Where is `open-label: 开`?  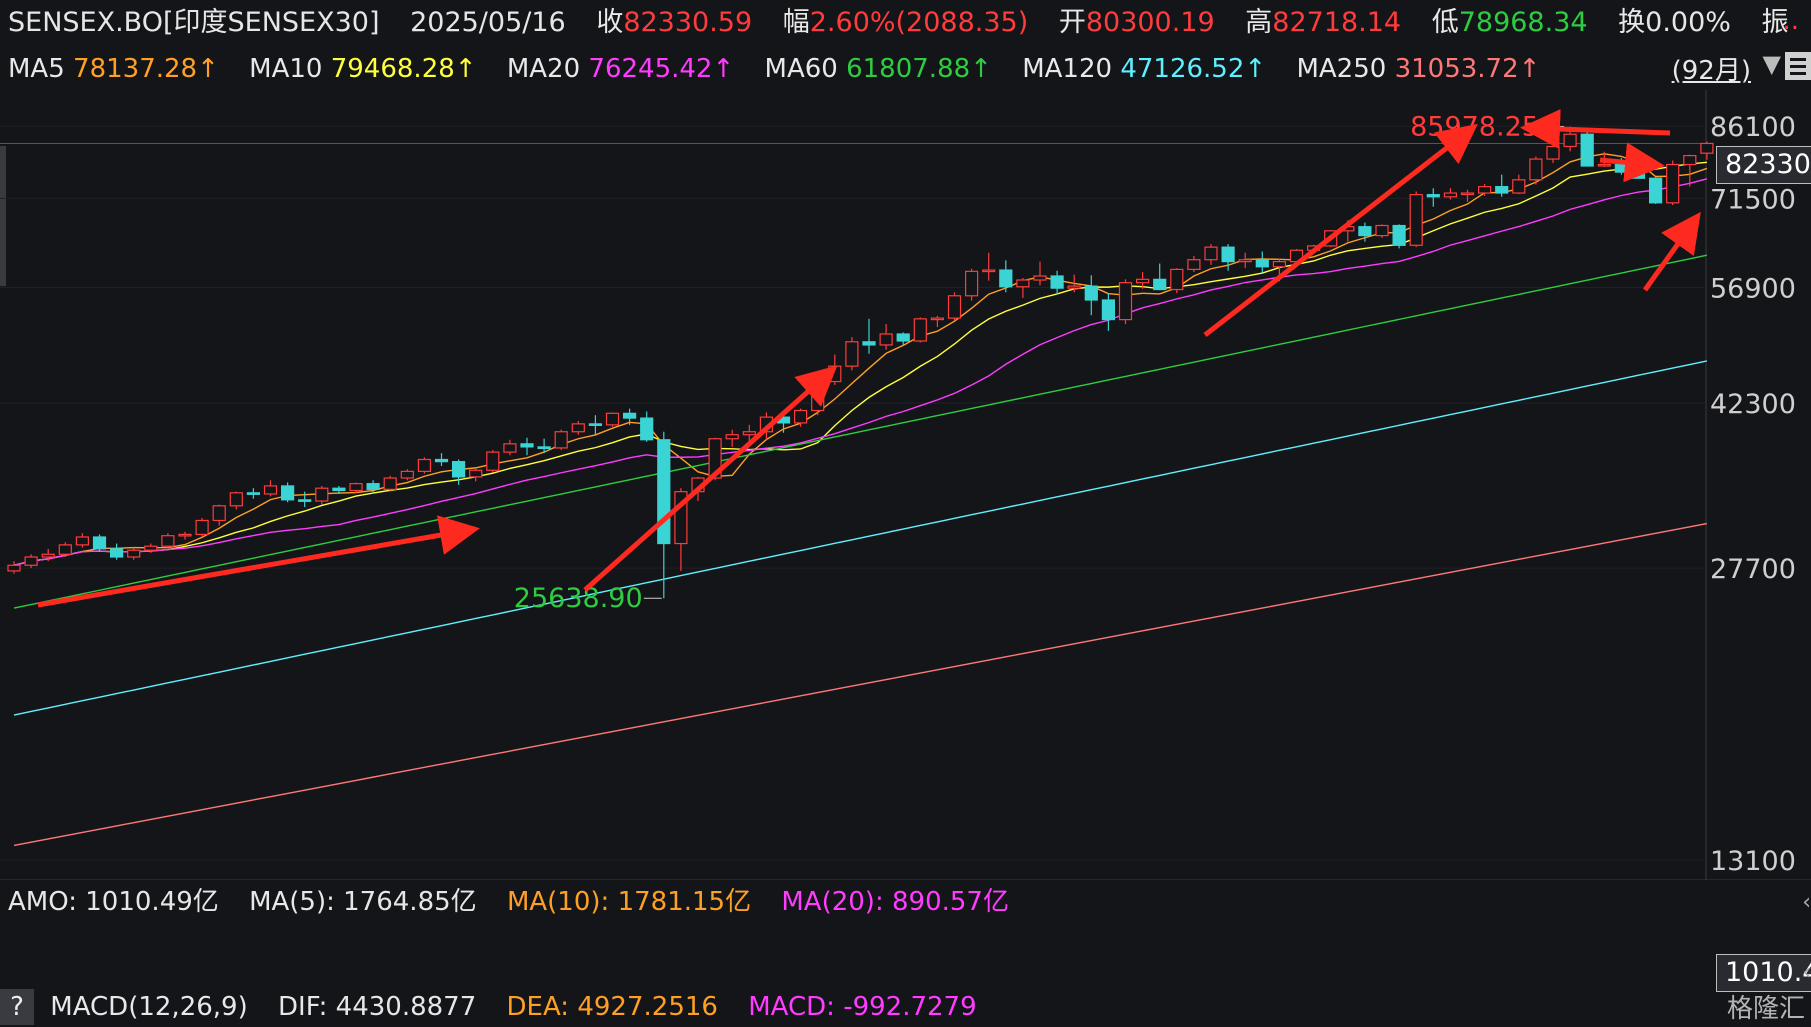 open-label: 开 is located at coordinates (1072, 22).